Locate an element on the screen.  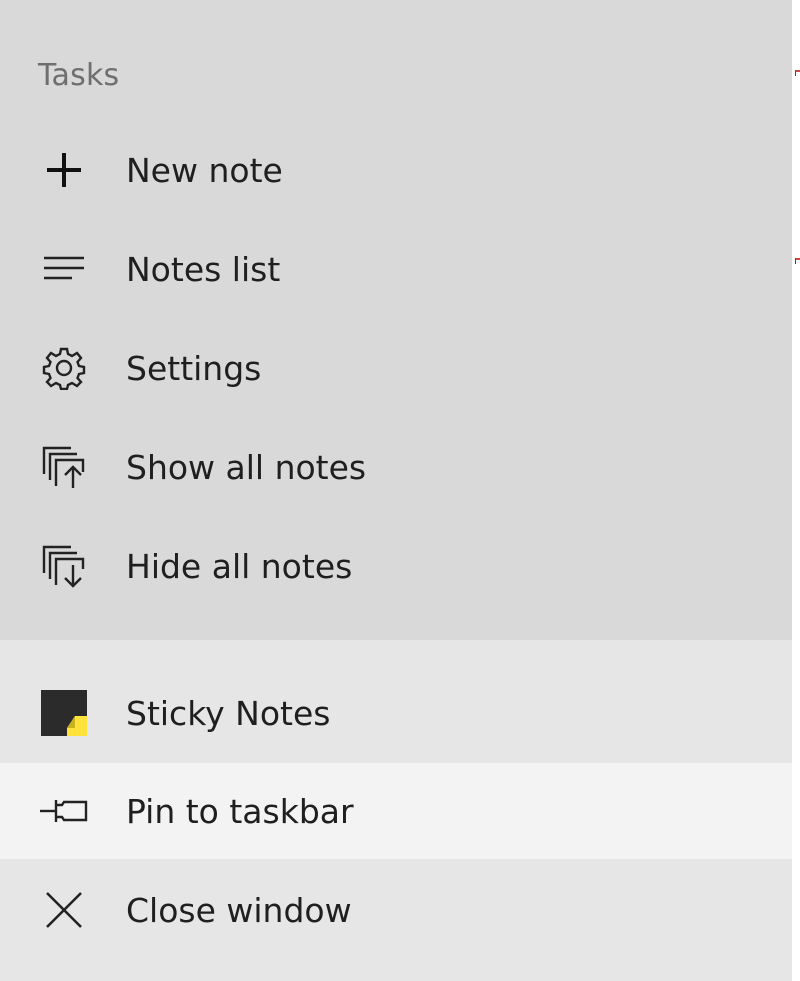
notes-list-item: Notes list is located at coordinates (396, 269).